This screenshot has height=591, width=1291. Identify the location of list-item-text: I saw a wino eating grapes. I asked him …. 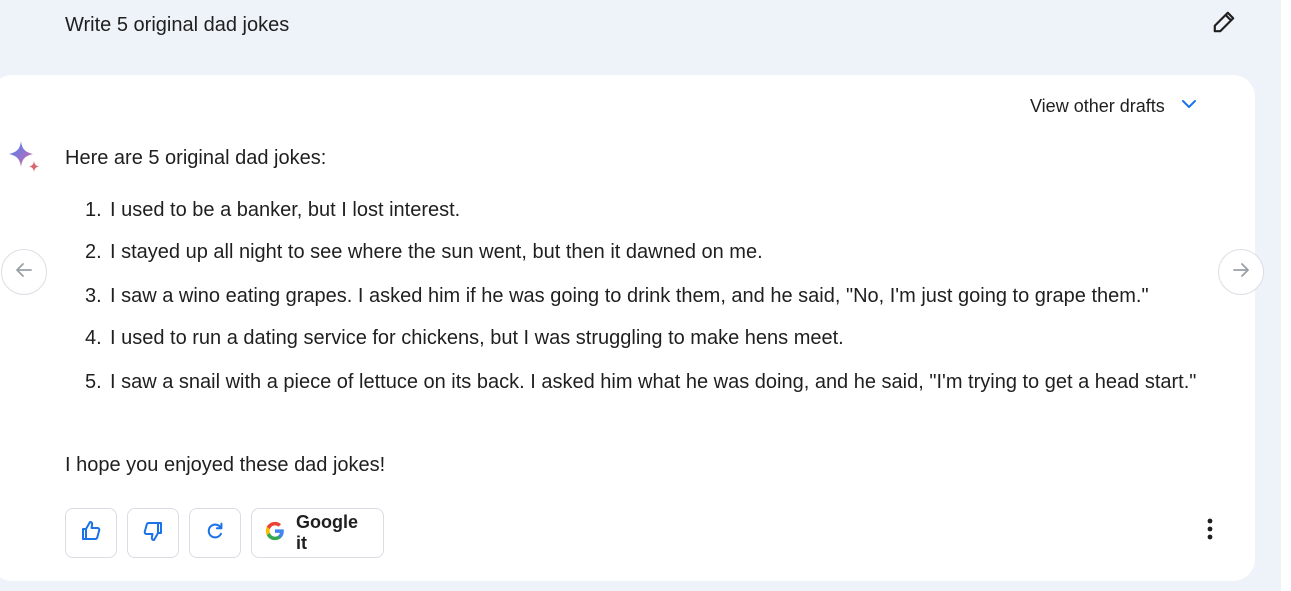
(629, 296).